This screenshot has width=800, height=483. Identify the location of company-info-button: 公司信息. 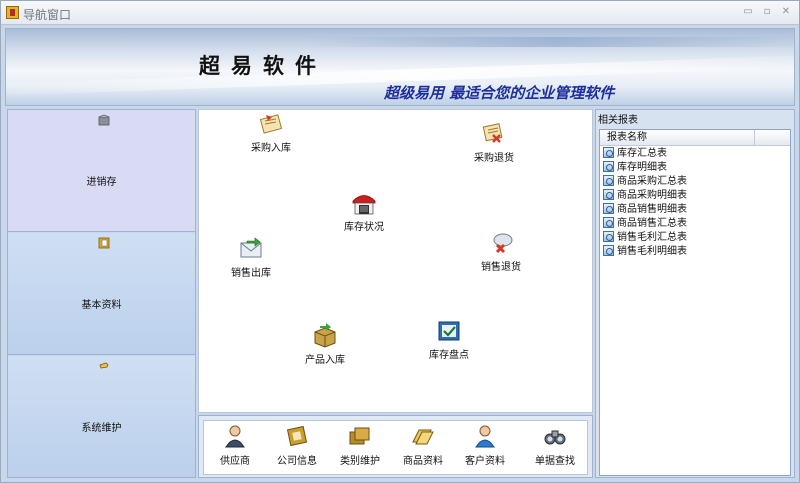
(297, 445).